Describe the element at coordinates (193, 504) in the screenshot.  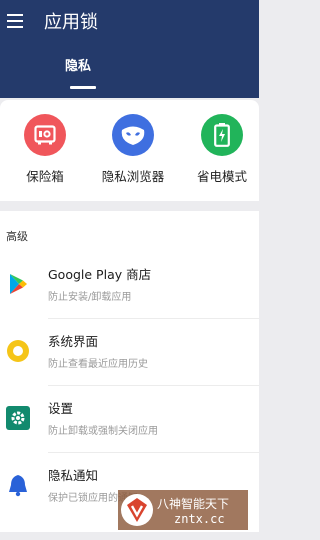
I see `watermark-text: 八神智能天下` at that location.